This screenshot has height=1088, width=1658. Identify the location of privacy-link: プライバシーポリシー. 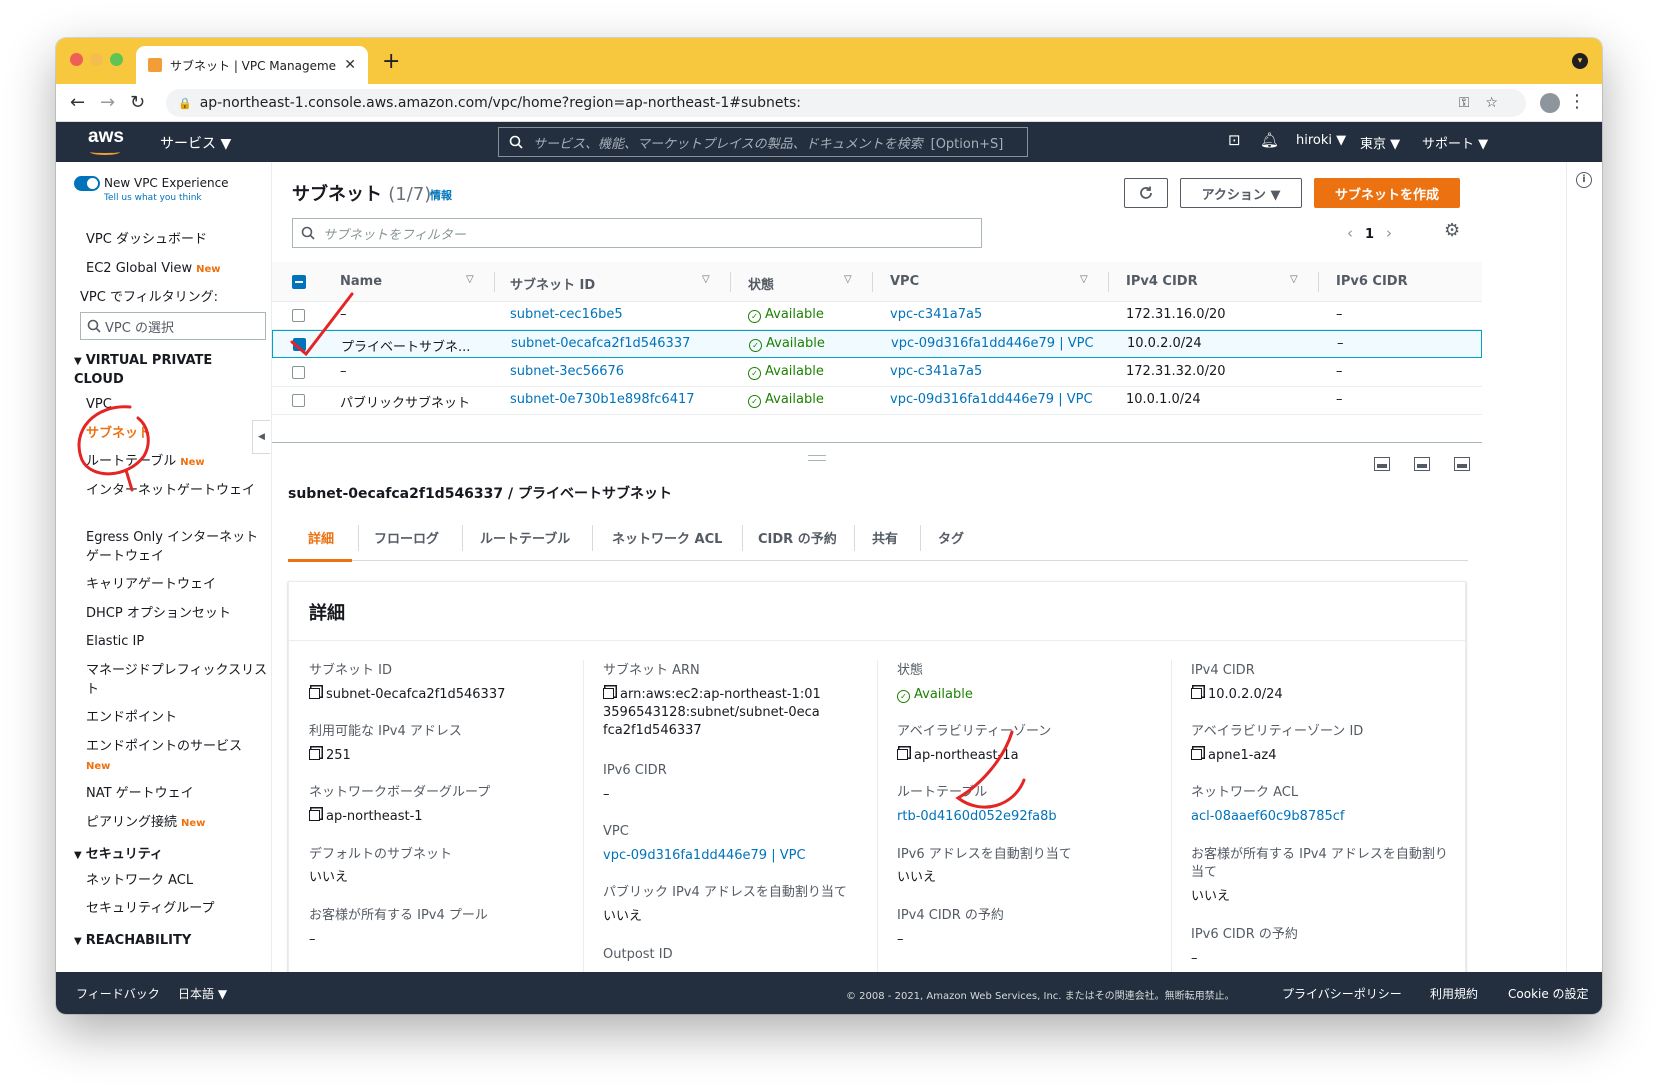
(1342, 993).